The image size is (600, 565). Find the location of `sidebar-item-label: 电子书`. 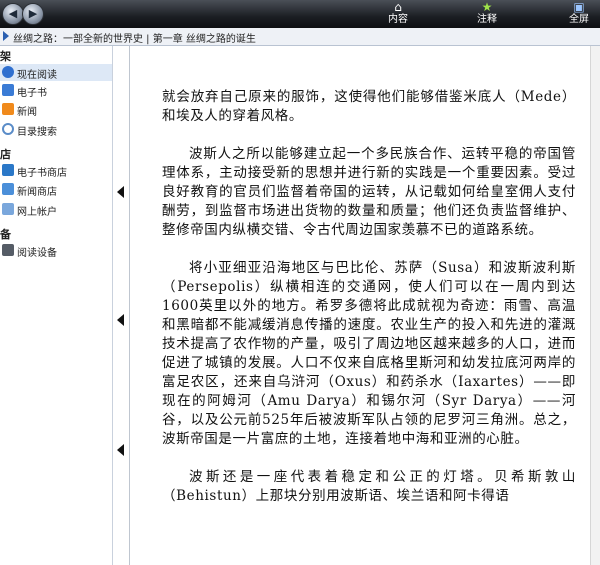

sidebar-item-label: 电子书 is located at coordinates (32, 93).